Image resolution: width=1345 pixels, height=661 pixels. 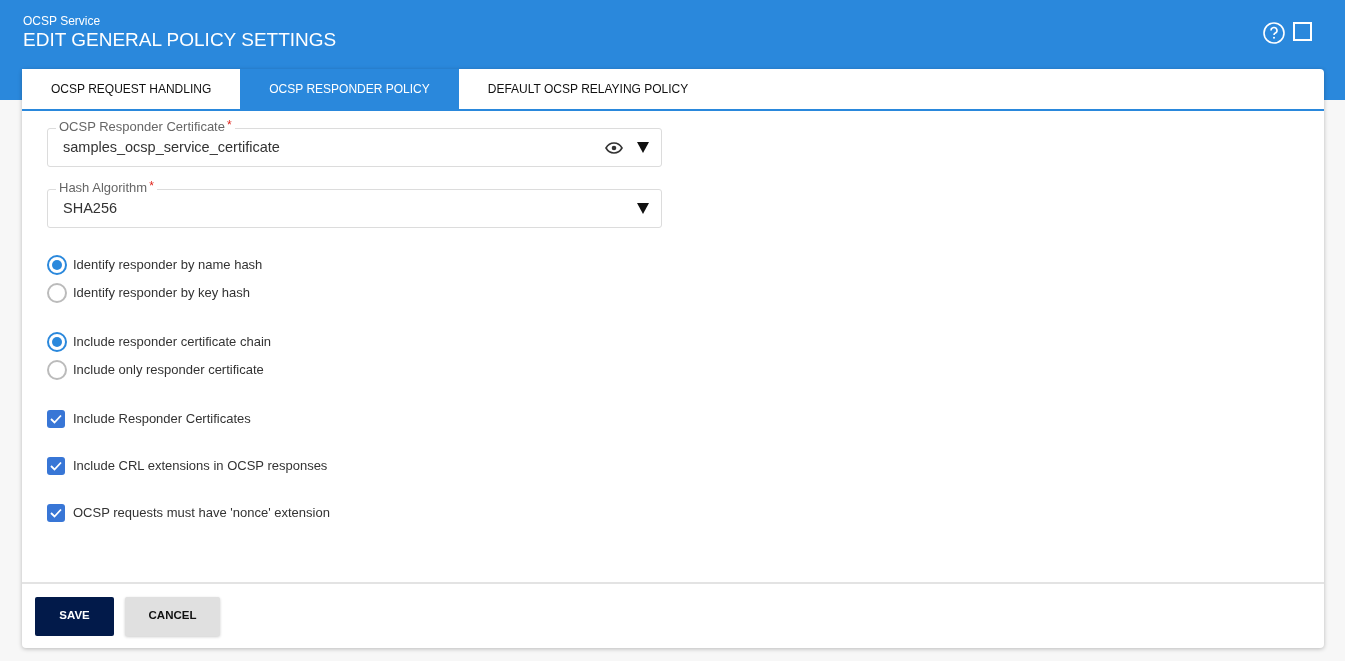 I want to click on help-icon, so click(x=1274, y=33).